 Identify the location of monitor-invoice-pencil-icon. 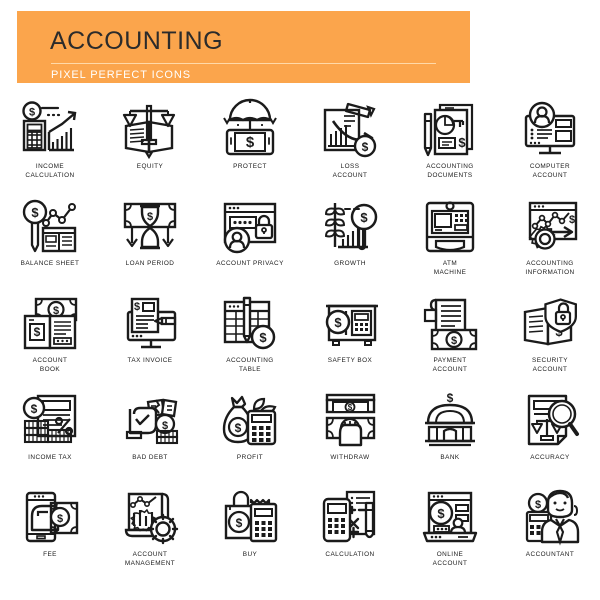
(150, 323).